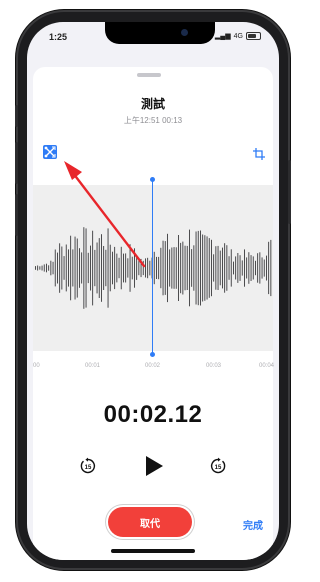 This screenshot has height=582, width=320. I want to click on tick-label: 00:01, so click(93, 366).